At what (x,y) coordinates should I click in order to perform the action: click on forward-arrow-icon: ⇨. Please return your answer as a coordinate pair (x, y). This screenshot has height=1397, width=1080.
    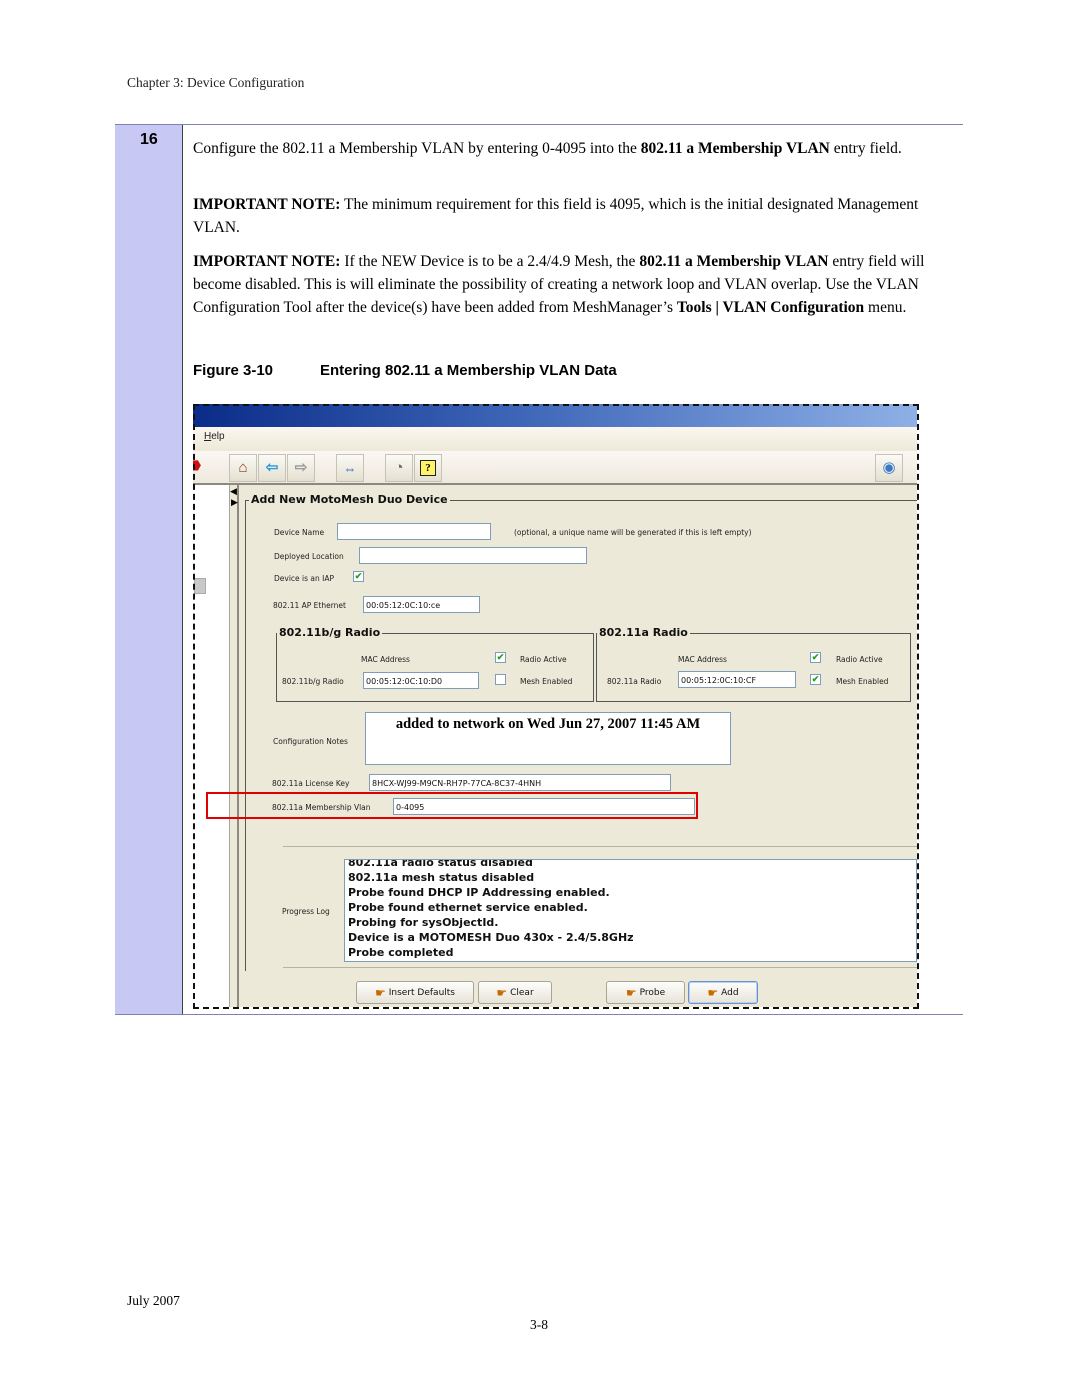
    Looking at the image, I should click on (301, 467).